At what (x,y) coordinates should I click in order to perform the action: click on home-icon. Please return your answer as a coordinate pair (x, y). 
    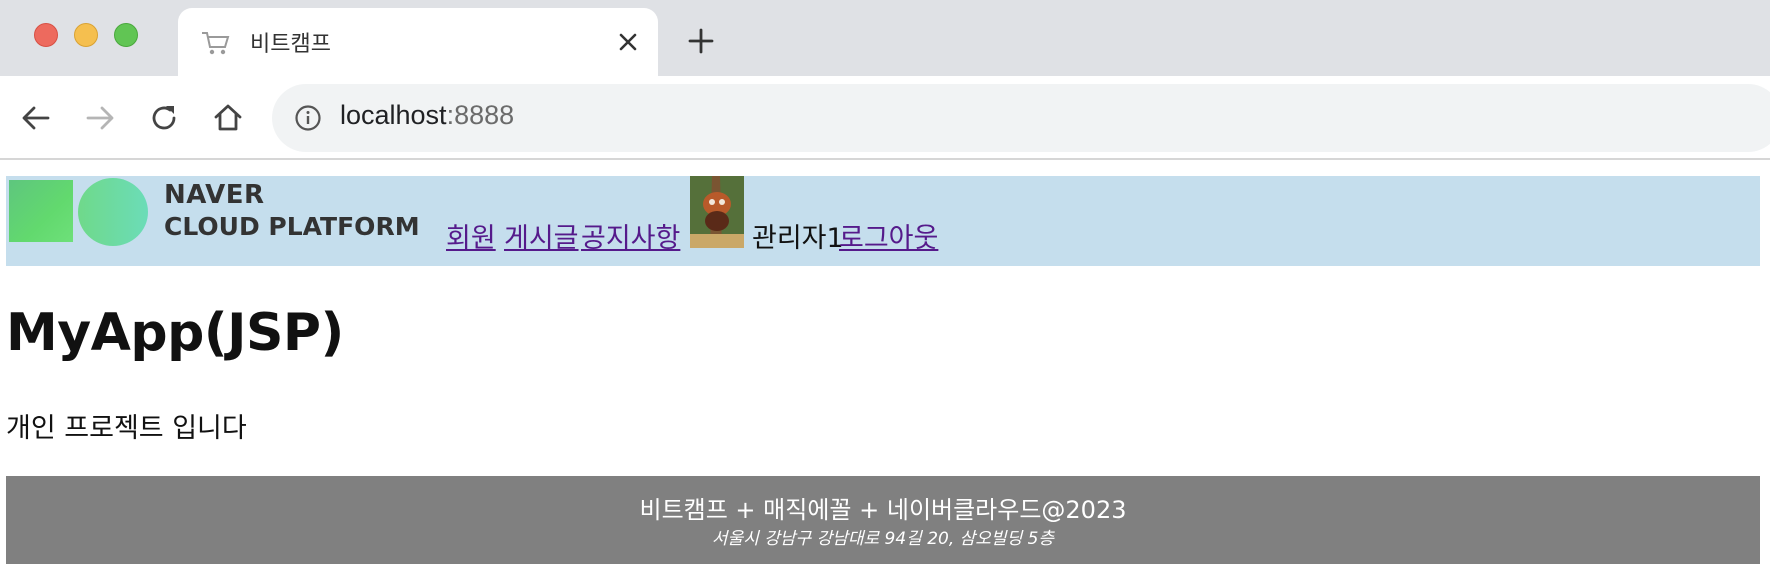
    Looking at the image, I should click on (228, 118).